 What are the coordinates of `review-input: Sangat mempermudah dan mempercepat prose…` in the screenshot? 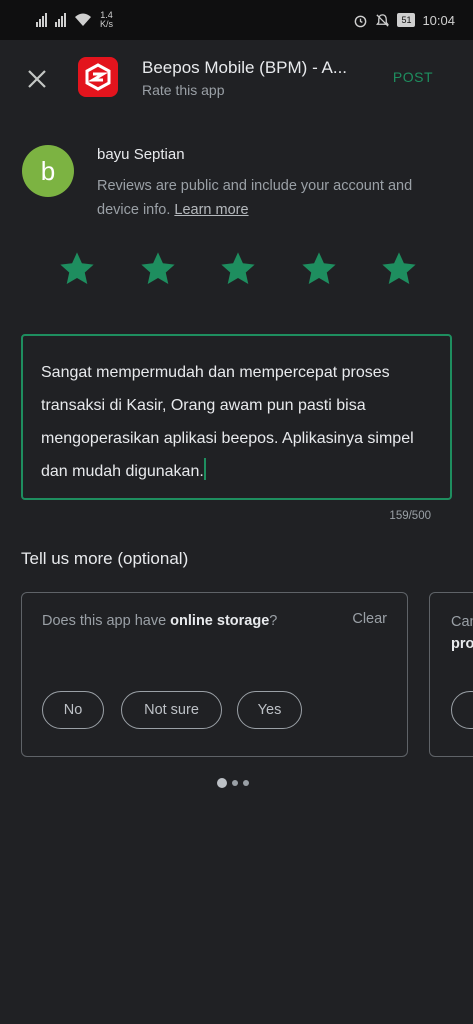 It's located at (236, 417).